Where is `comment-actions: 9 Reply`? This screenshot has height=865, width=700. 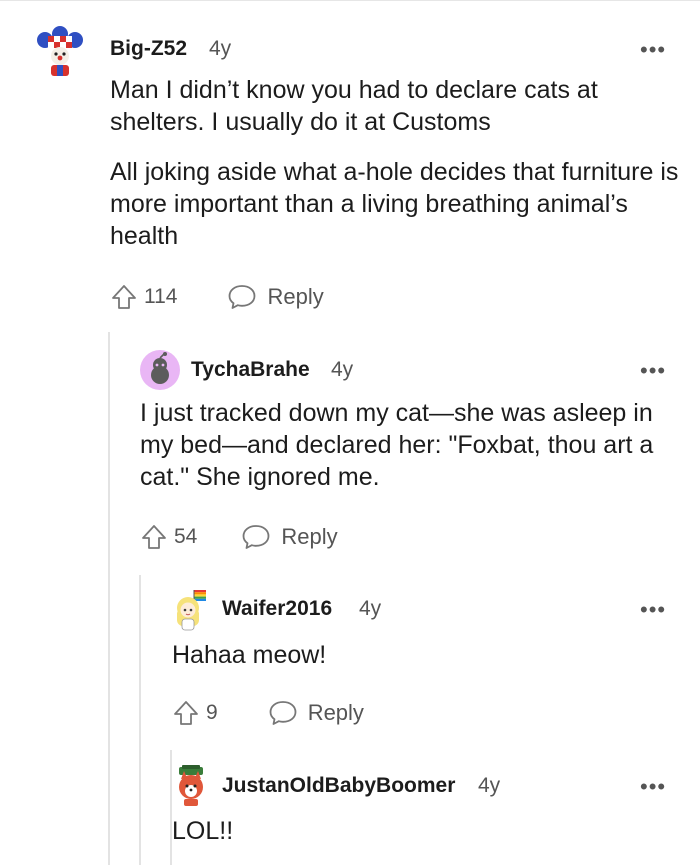
comment-actions: 9 Reply is located at coordinates (268, 713).